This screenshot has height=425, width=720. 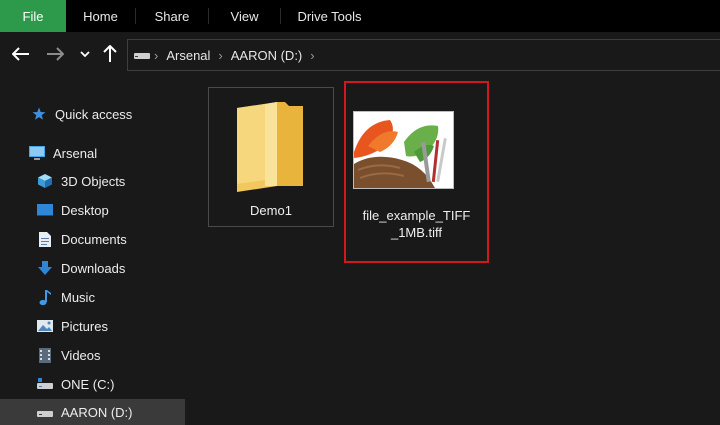 I want to click on recent-locations-button, so click(x=85, y=54).